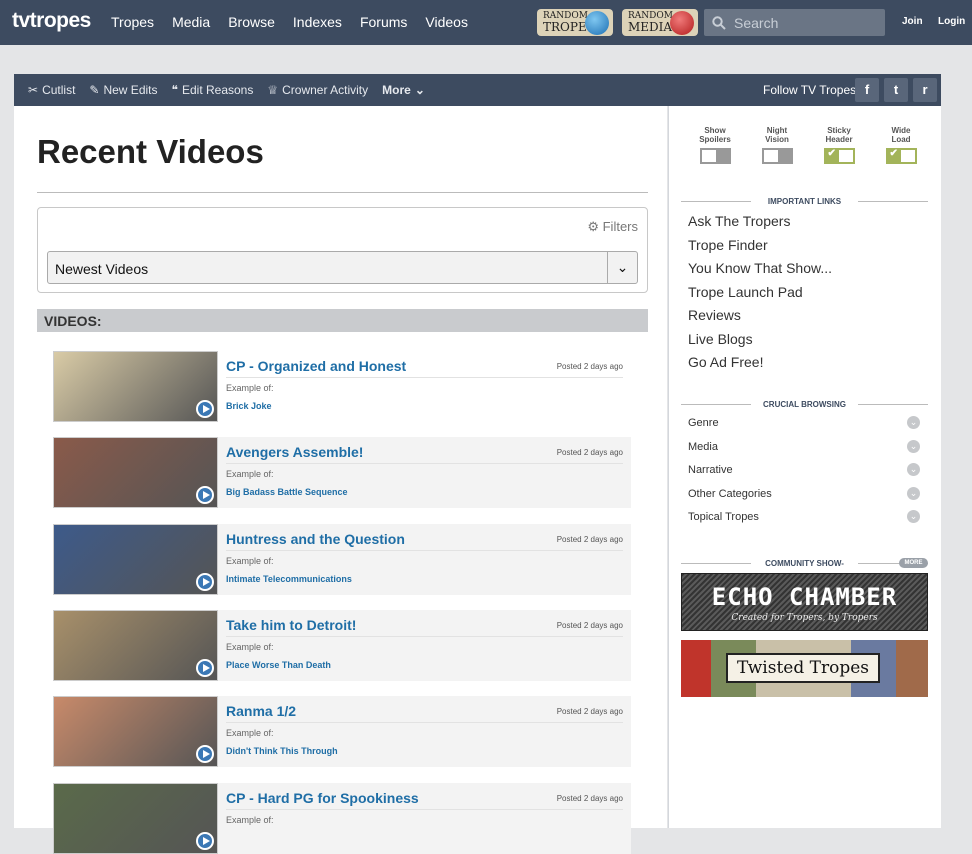 The image size is (972, 854). I want to click on nav-forums: Forums, so click(383, 22).